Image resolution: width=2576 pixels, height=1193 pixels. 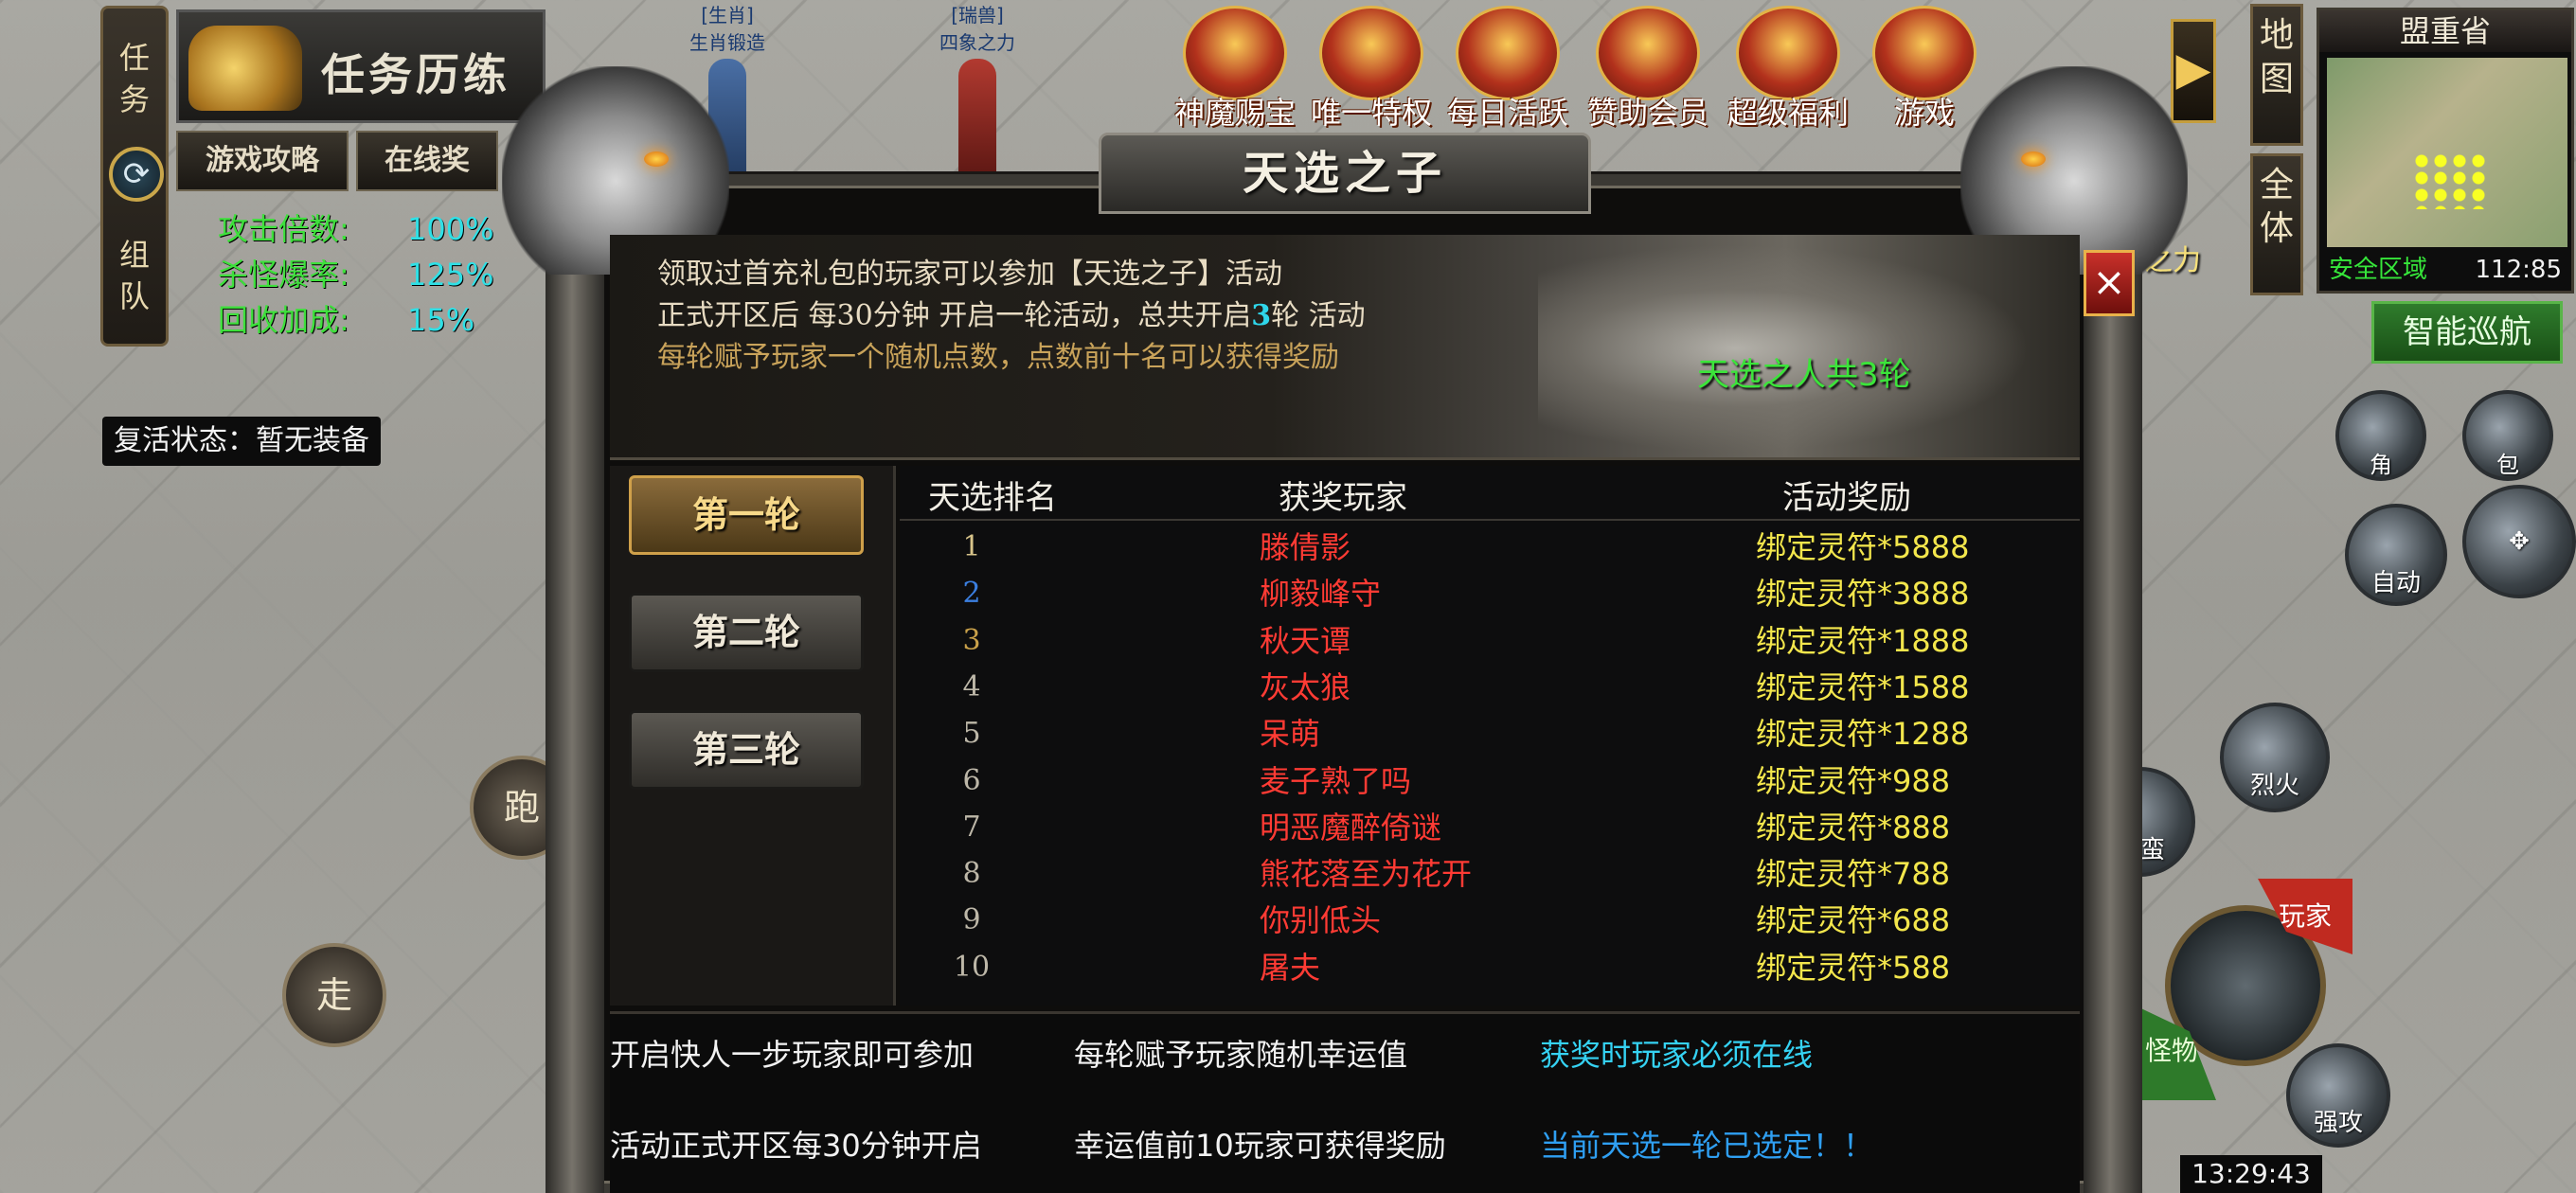 What do you see at coordinates (1366, 874) in the screenshot?
I see `player-cell: 熊花落至为花开` at bounding box center [1366, 874].